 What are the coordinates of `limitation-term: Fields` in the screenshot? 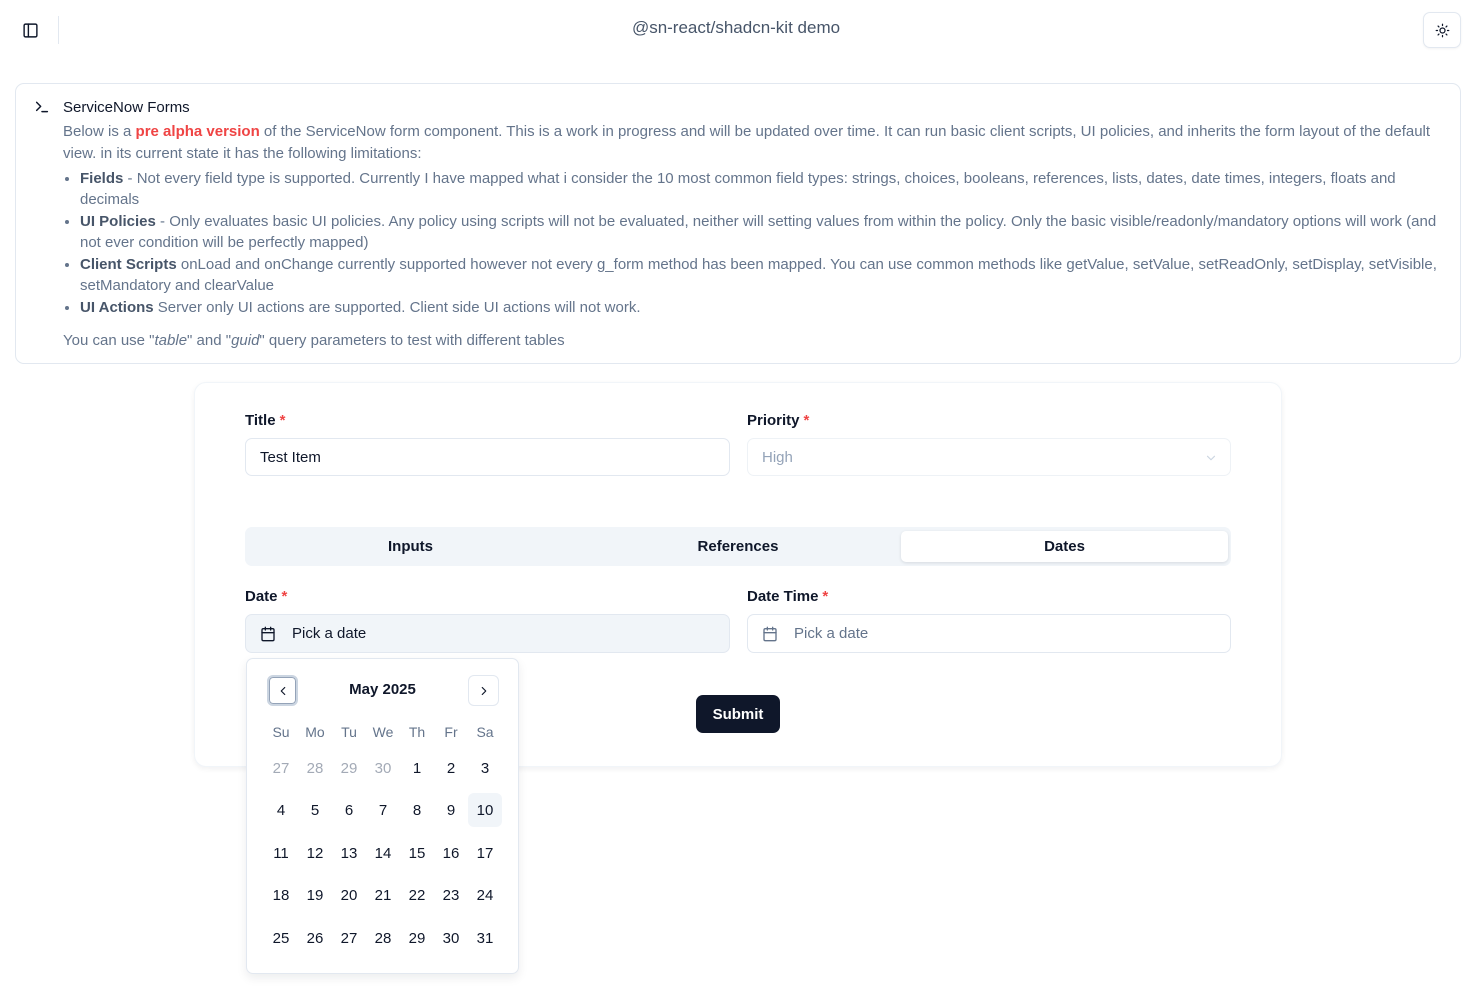 It's located at (102, 178).